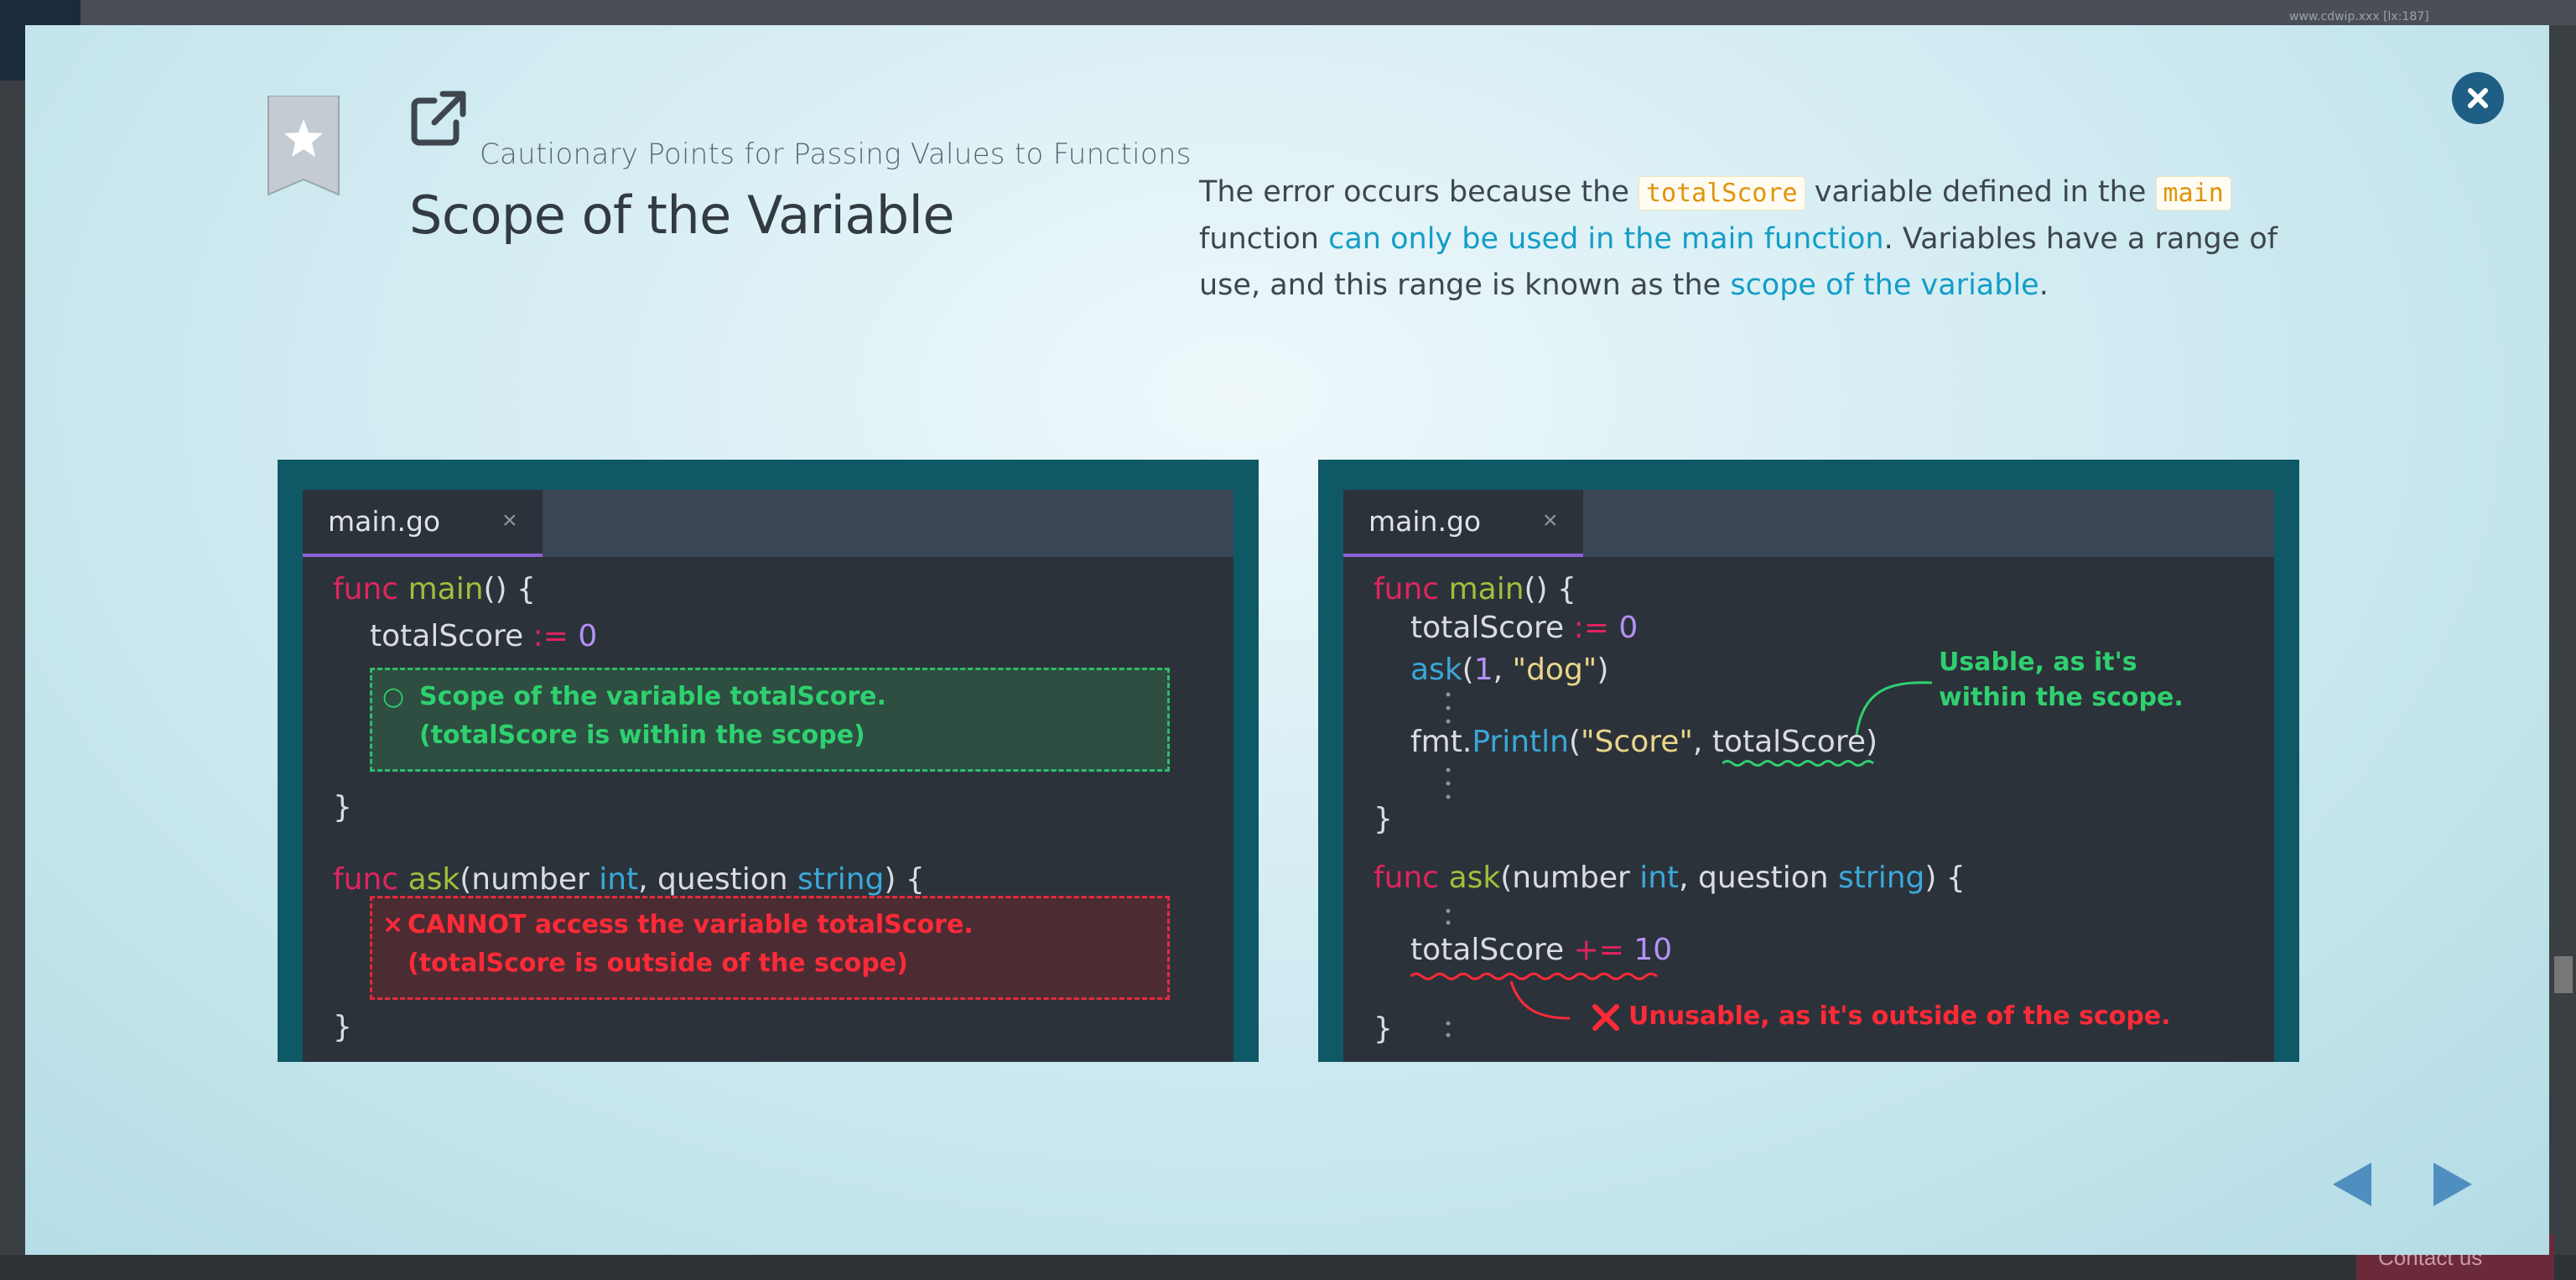 This screenshot has width=2576, height=1280. What do you see at coordinates (438, 118) in the screenshot?
I see `external-link-icon` at bounding box center [438, 118].